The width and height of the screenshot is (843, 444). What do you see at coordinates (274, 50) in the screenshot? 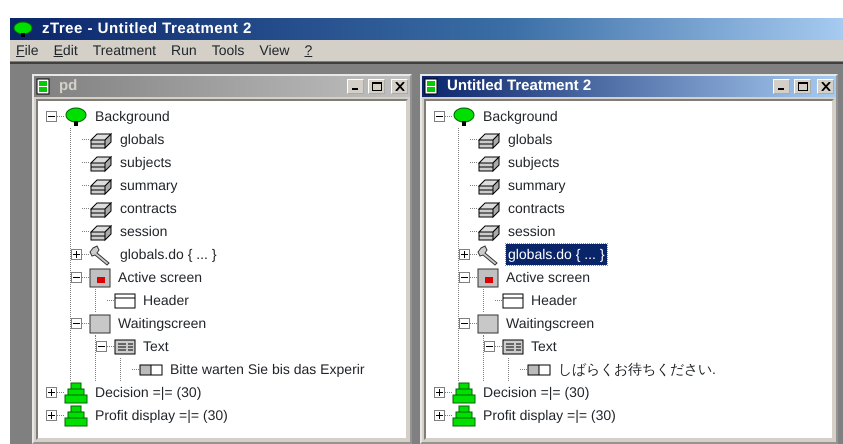
I see `menu-item: View` at bounding box center [274, 50].